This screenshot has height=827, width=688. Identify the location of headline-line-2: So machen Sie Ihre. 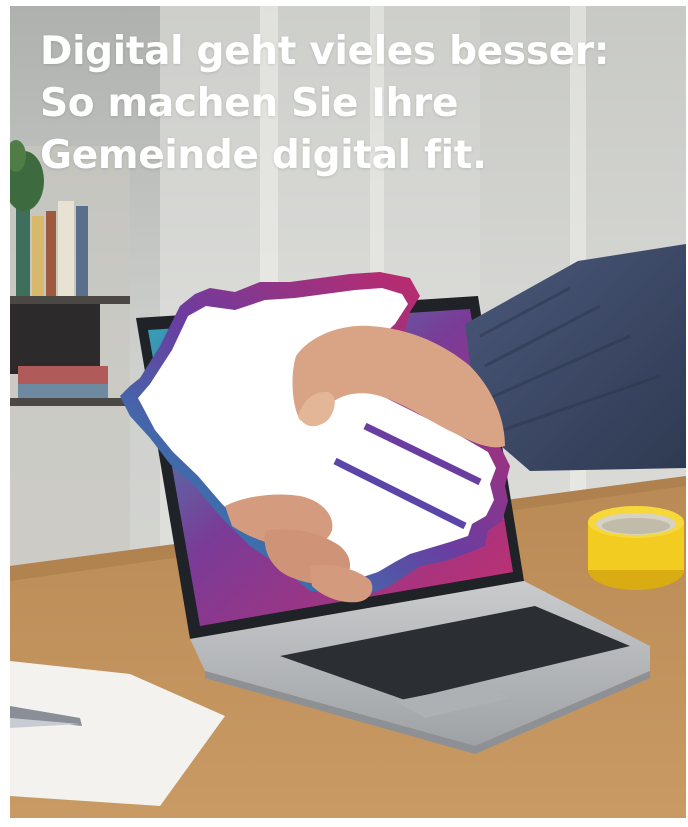
(249, 103).